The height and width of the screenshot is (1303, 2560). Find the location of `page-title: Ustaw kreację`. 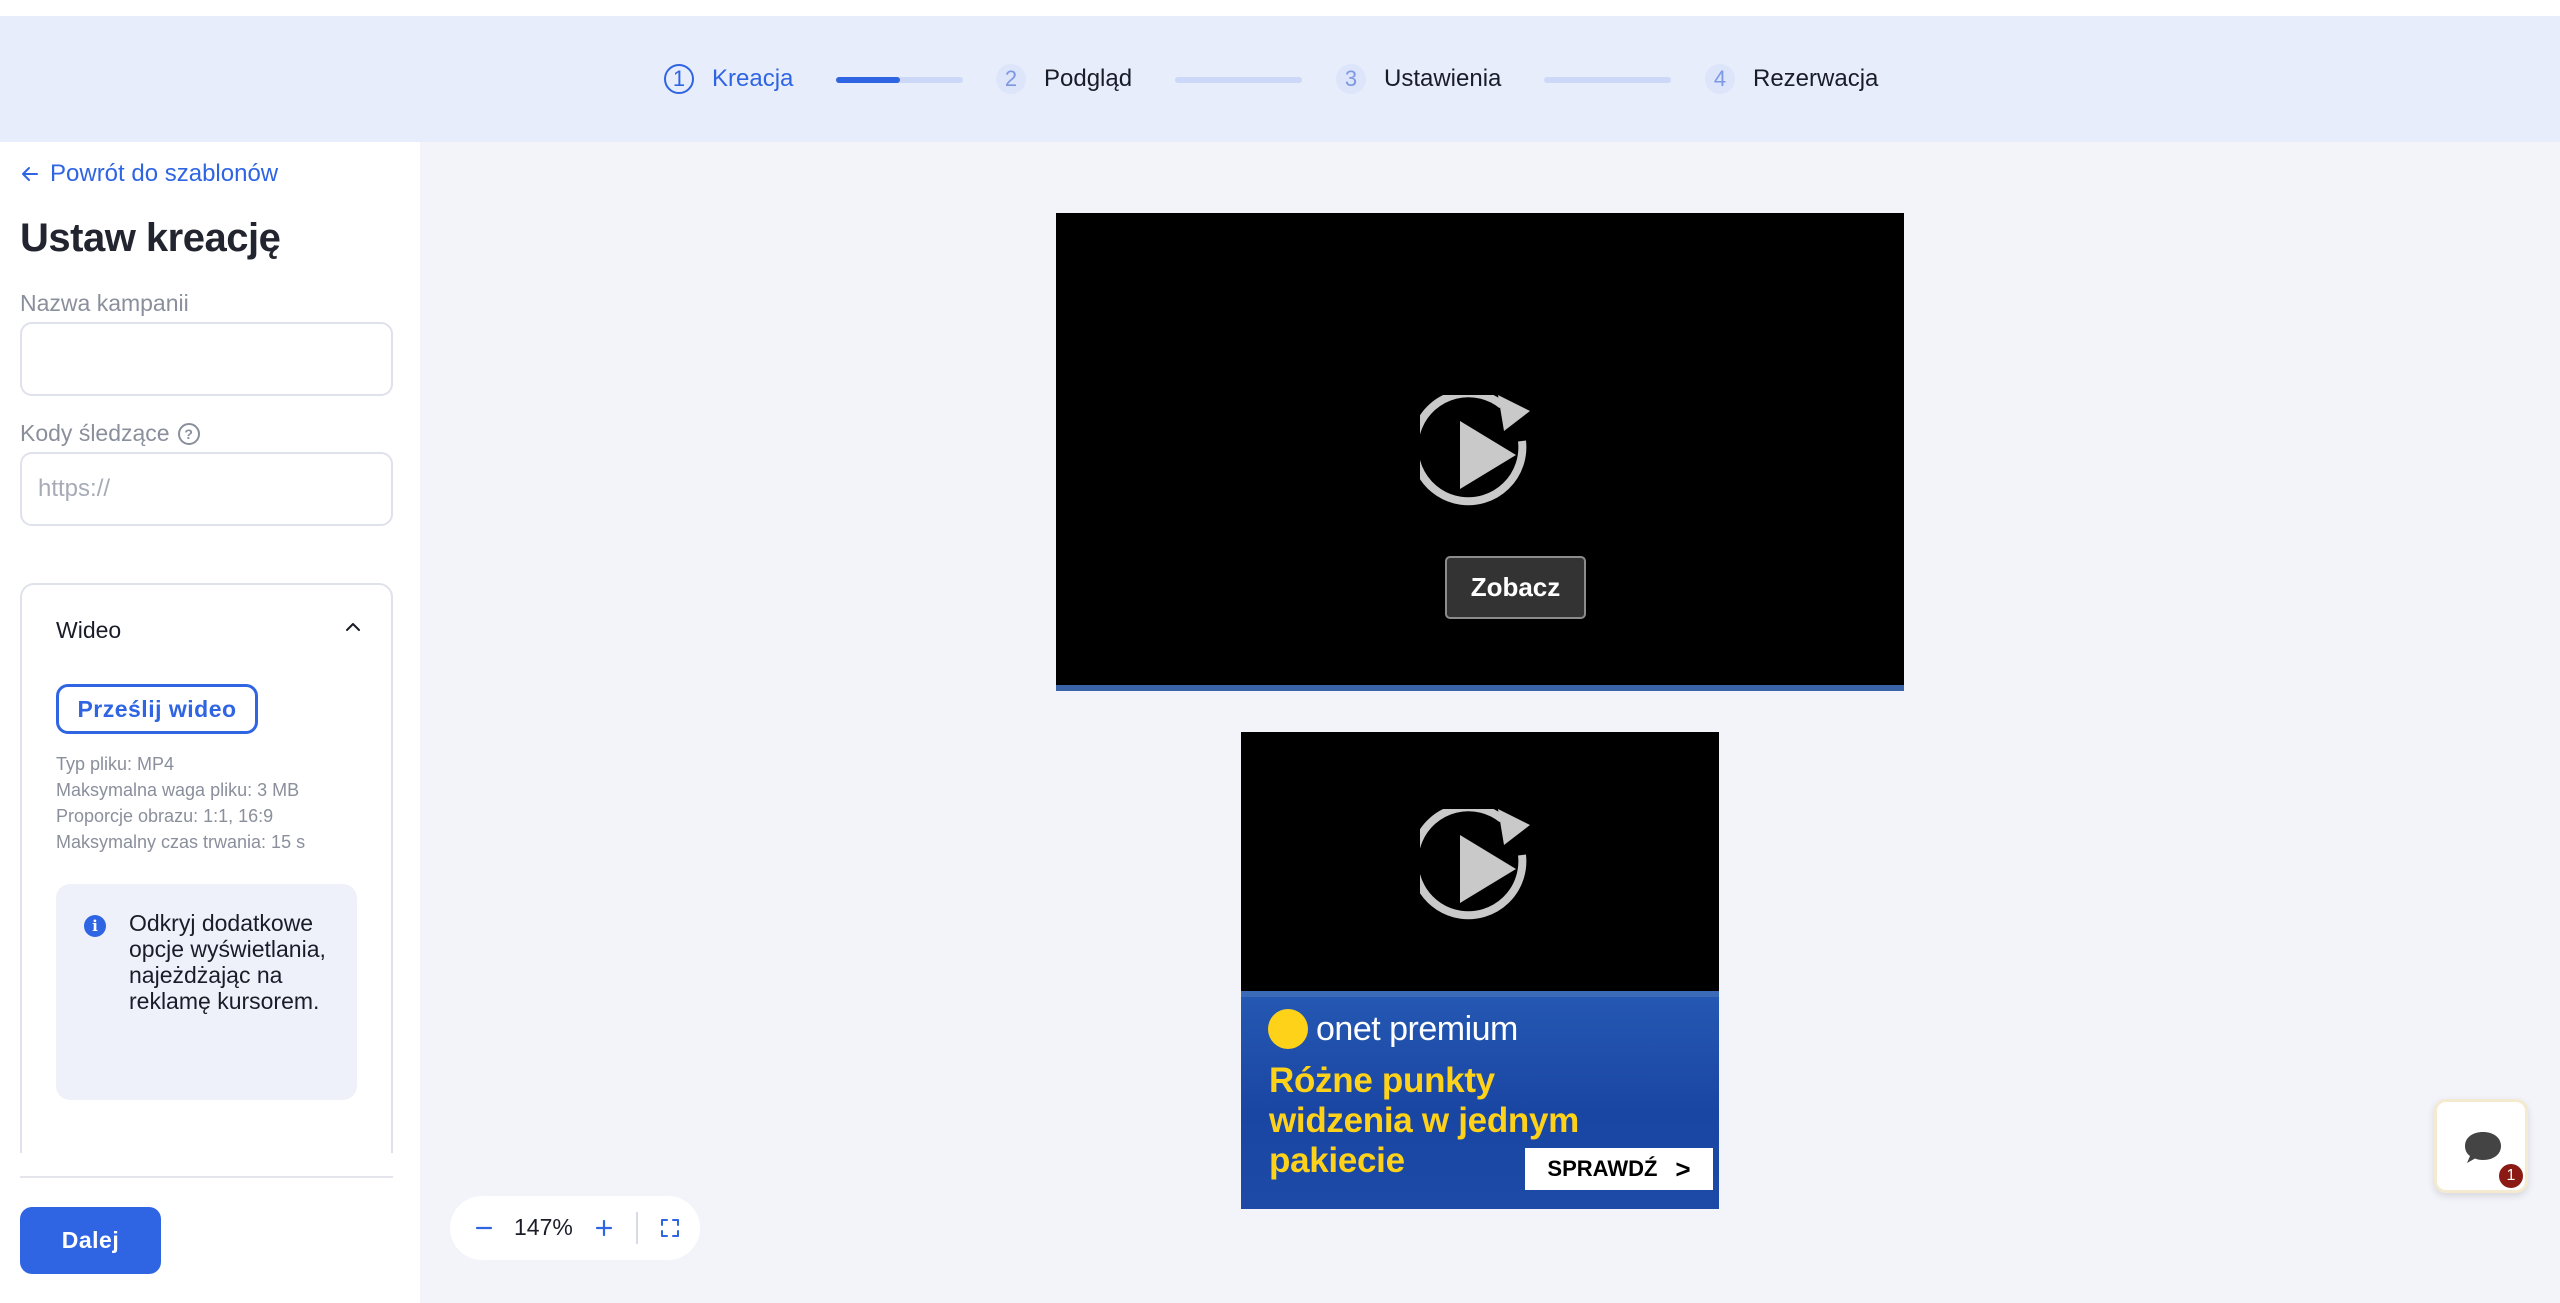

page-title: Ustaw kreację is located at coordinates (150, 238).